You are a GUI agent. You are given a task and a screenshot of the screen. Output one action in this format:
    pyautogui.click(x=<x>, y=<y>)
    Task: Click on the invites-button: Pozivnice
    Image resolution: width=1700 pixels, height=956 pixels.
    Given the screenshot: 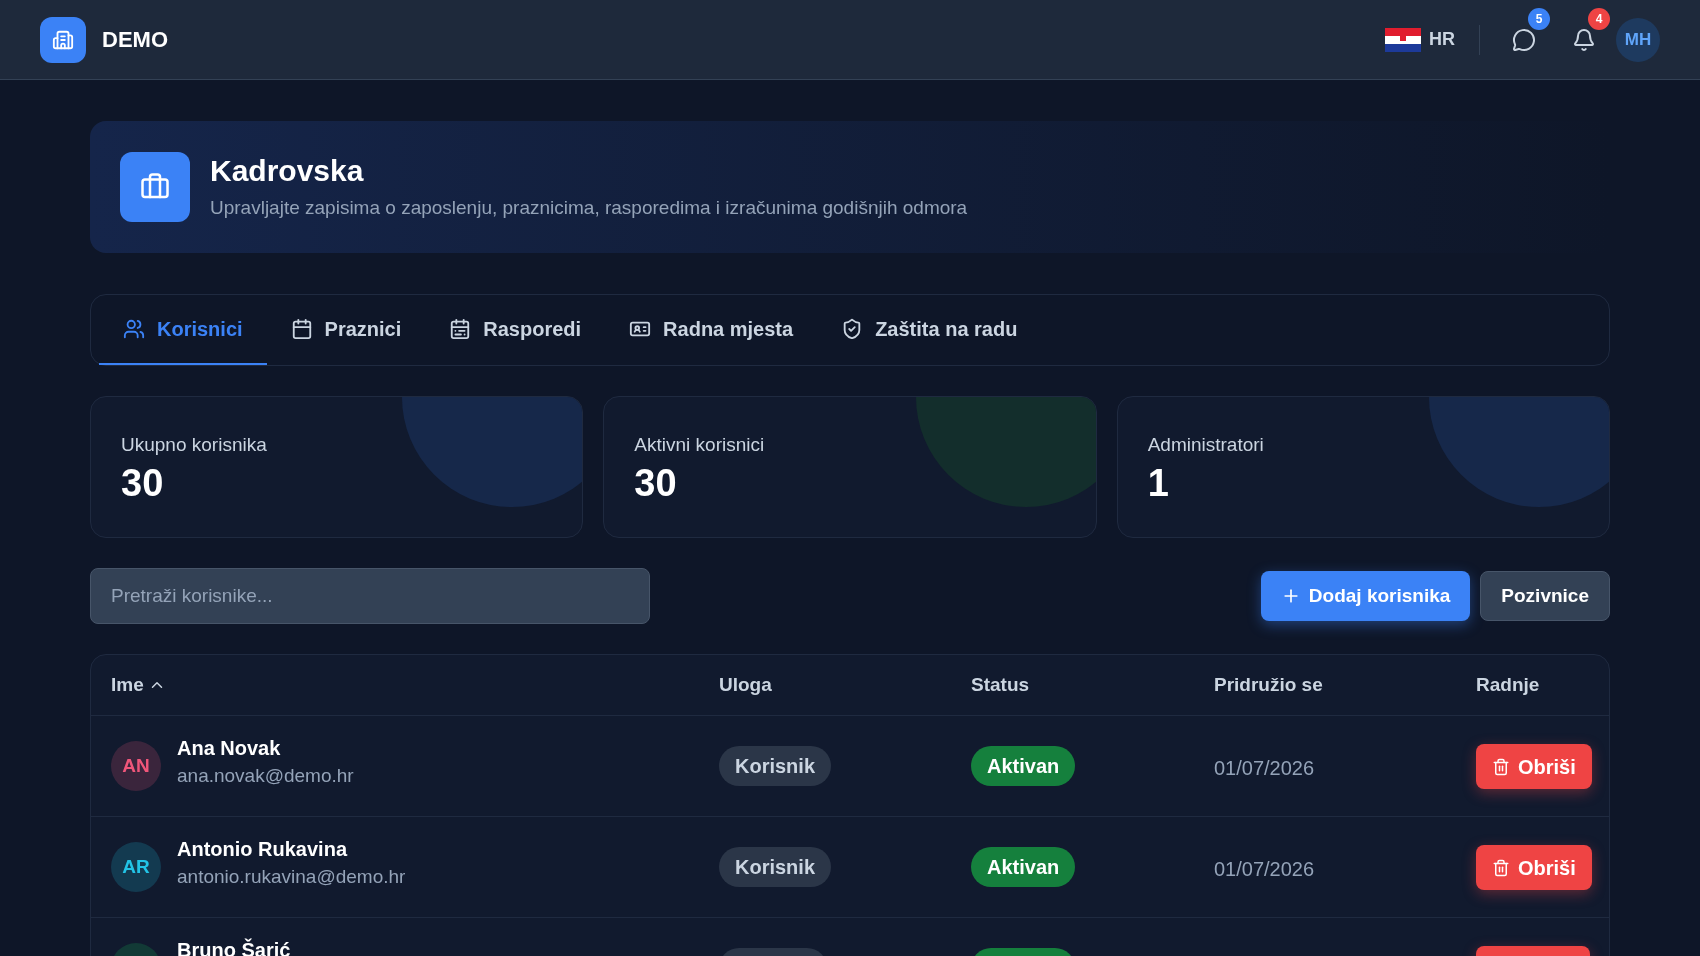 What is the action you would take?
    pyautogui.click(x=1545, y=596)
    